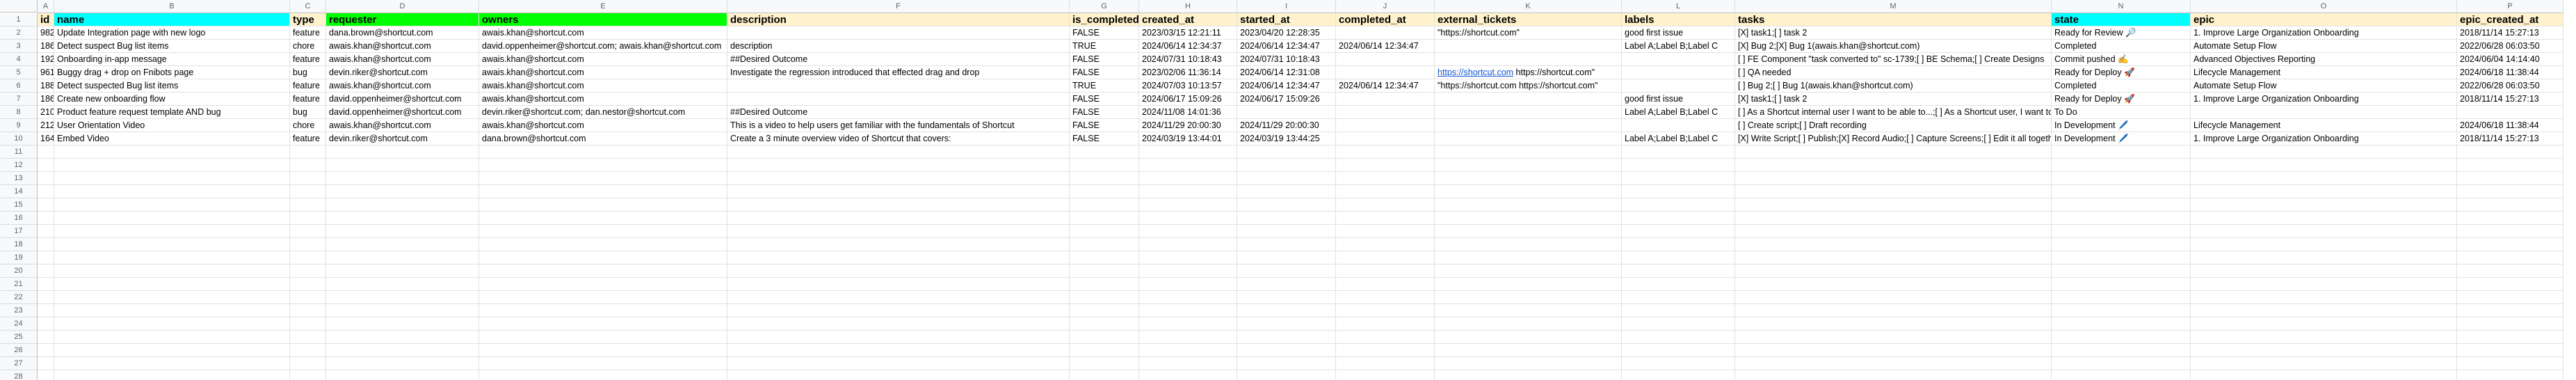 This screenshot has height=380, width=2576. Describe the element at coordinates (898, 6) in the screenshot. I see `column-header-f: F` at that location.